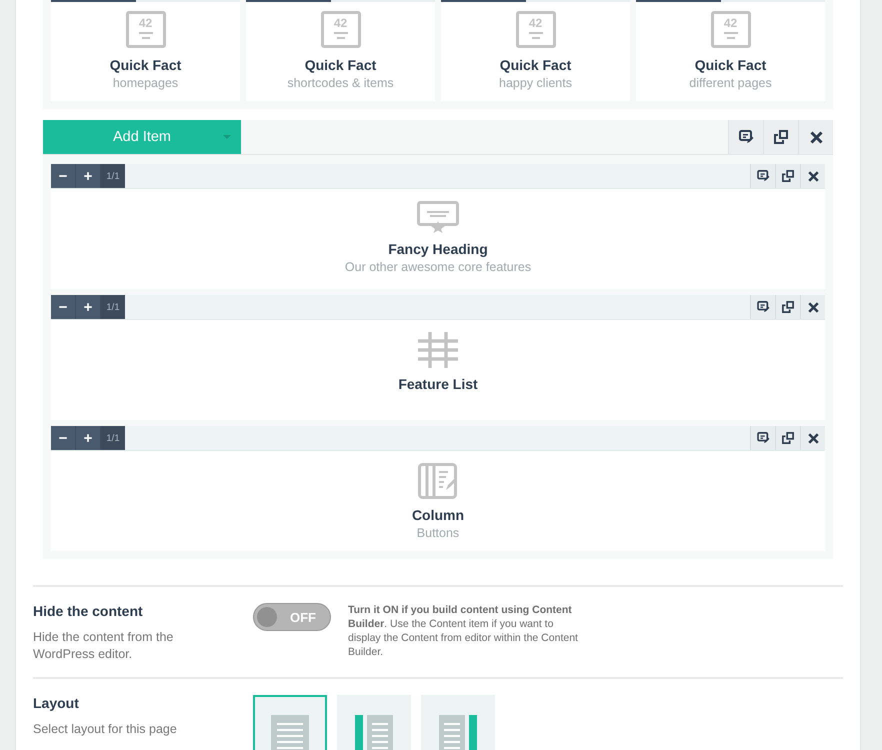  Describe the element at coordinates (730, 83) in the screenshot. I see `card-subtitle: different pages` at that location.